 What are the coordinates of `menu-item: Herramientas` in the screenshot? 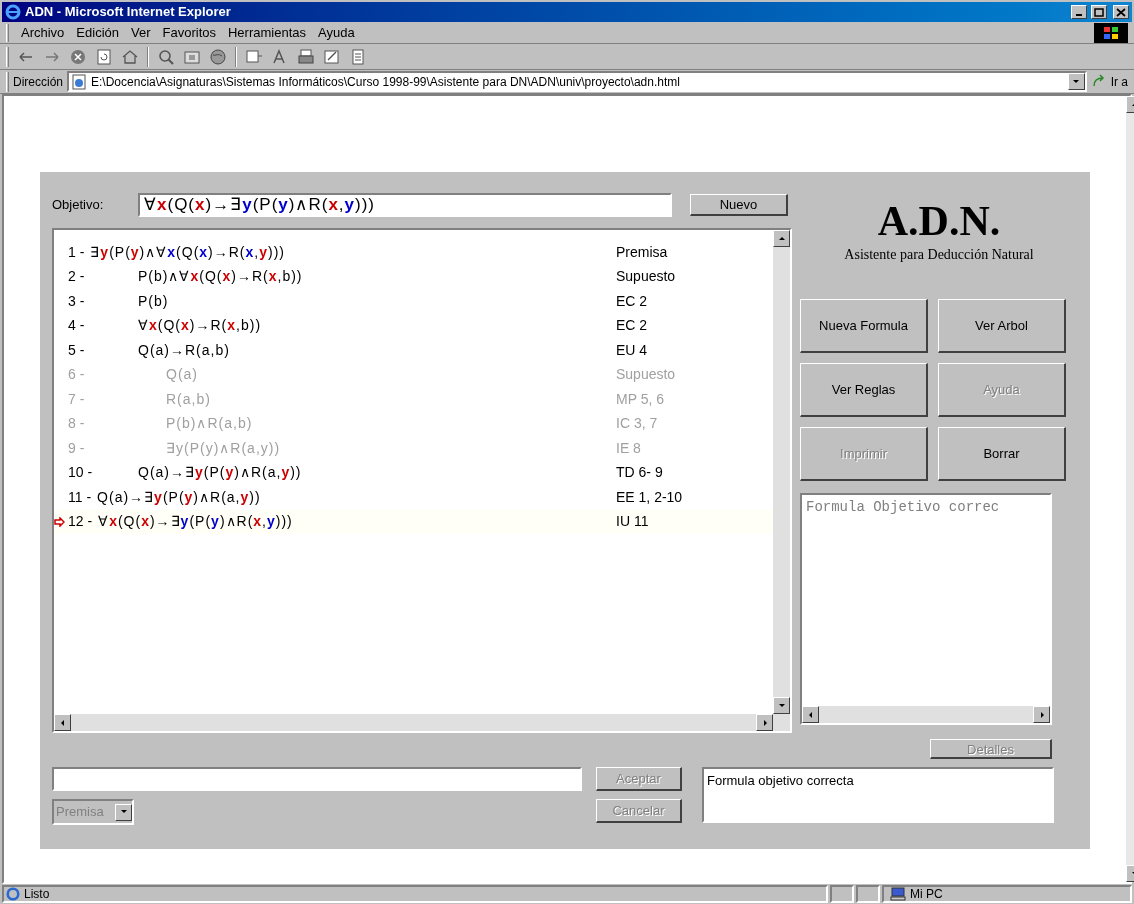 It's located at (267, 32).